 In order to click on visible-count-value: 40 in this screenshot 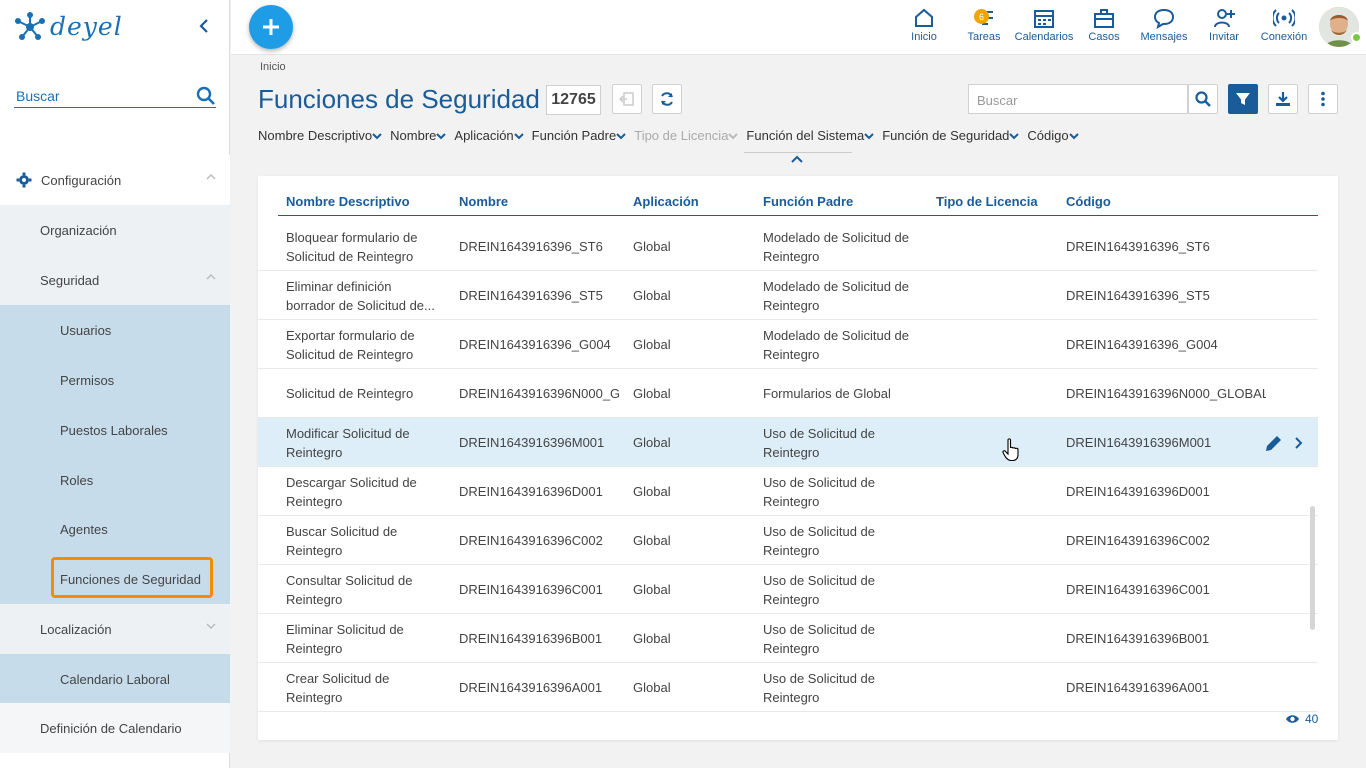, I will do `click(1312, 719)`.